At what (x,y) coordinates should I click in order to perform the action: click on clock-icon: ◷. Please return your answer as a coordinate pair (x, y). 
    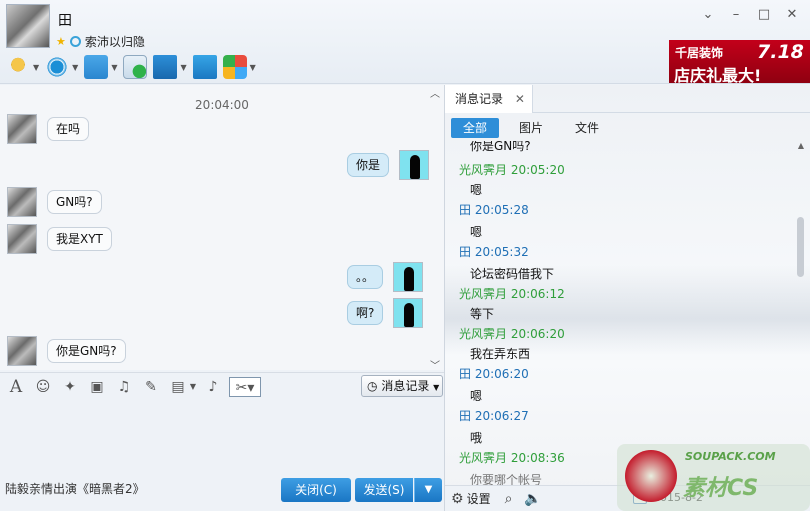
    Looking at the image, I should click on (372, 386).